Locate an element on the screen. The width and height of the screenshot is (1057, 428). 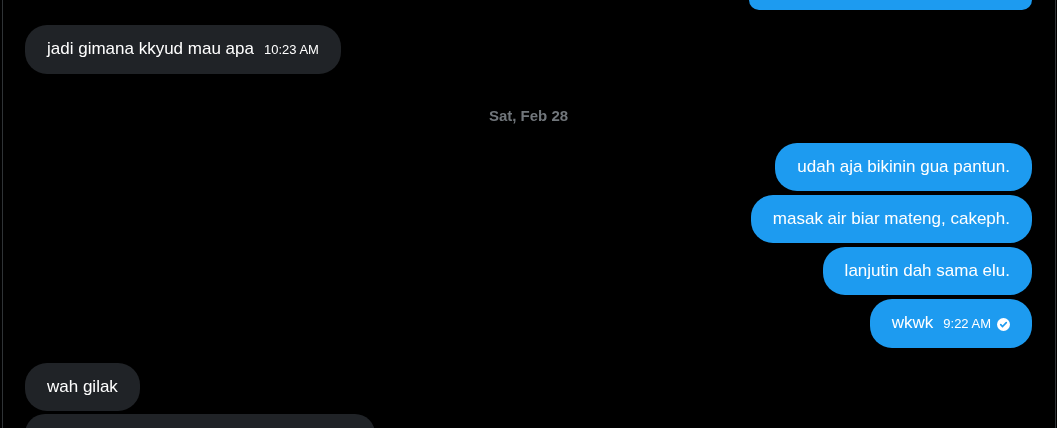
message-text: masak air biar mateng, cakeph. is located at coordinates (891, 219).